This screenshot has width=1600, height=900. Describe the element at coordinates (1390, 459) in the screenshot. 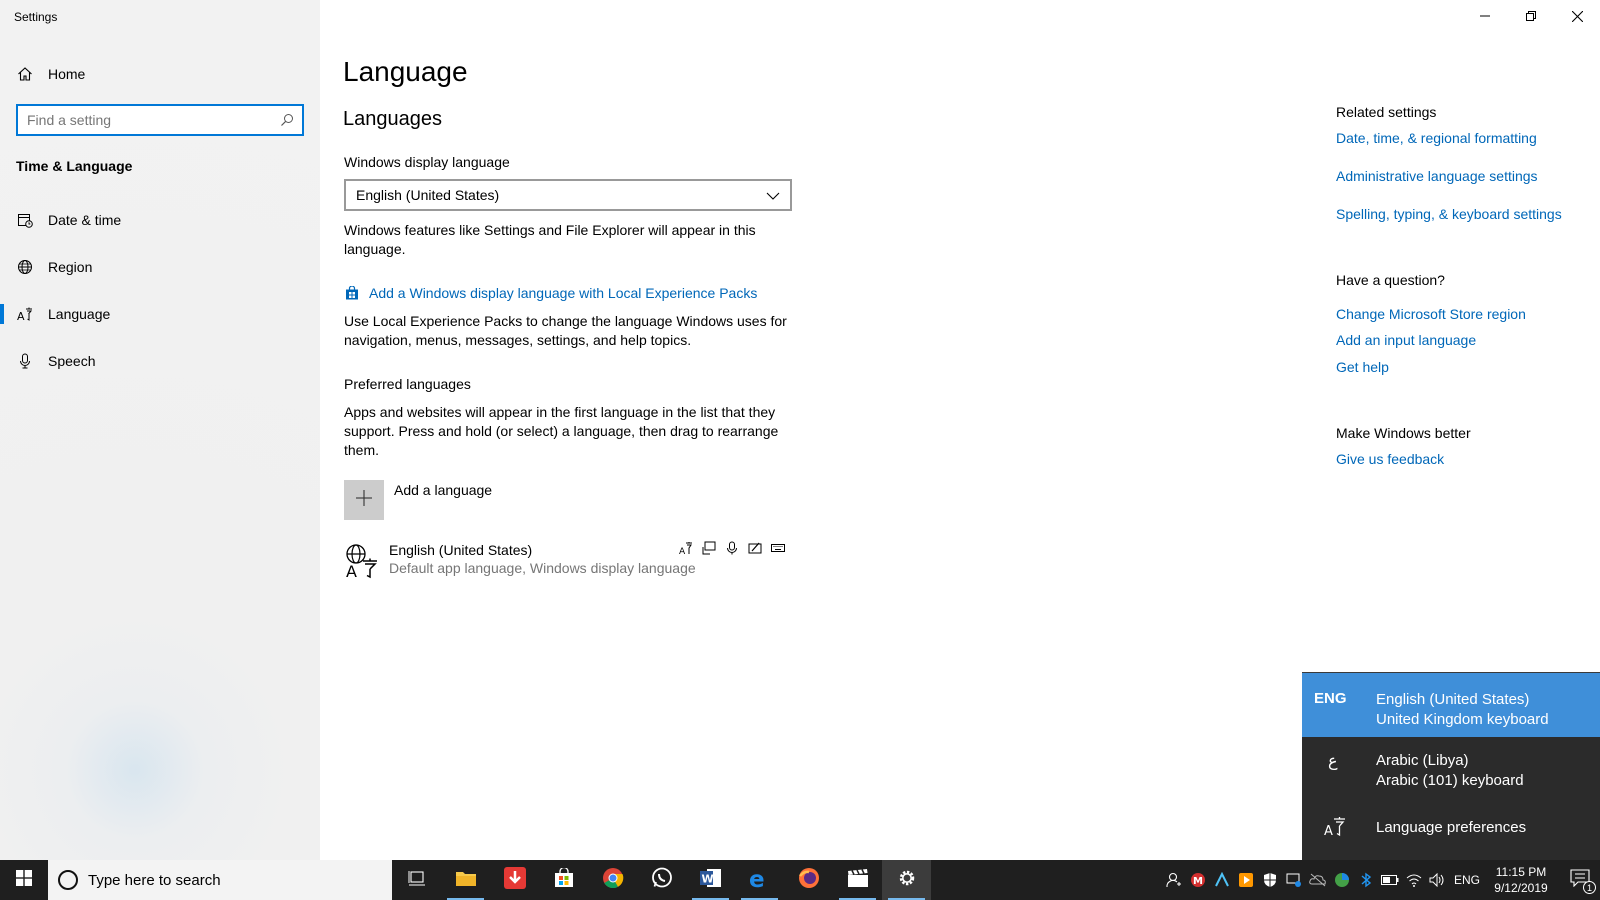

I see `give-feedback-link: Give us feedback` at that location.